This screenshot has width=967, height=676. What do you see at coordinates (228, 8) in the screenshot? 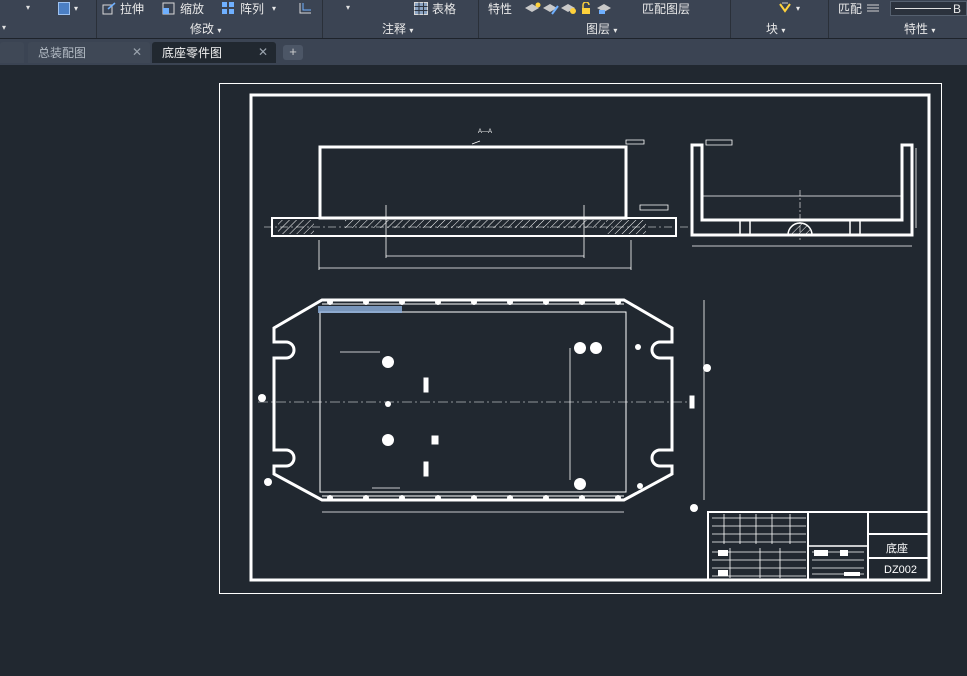
I see `array-icon` at bounding box center [228, 8].